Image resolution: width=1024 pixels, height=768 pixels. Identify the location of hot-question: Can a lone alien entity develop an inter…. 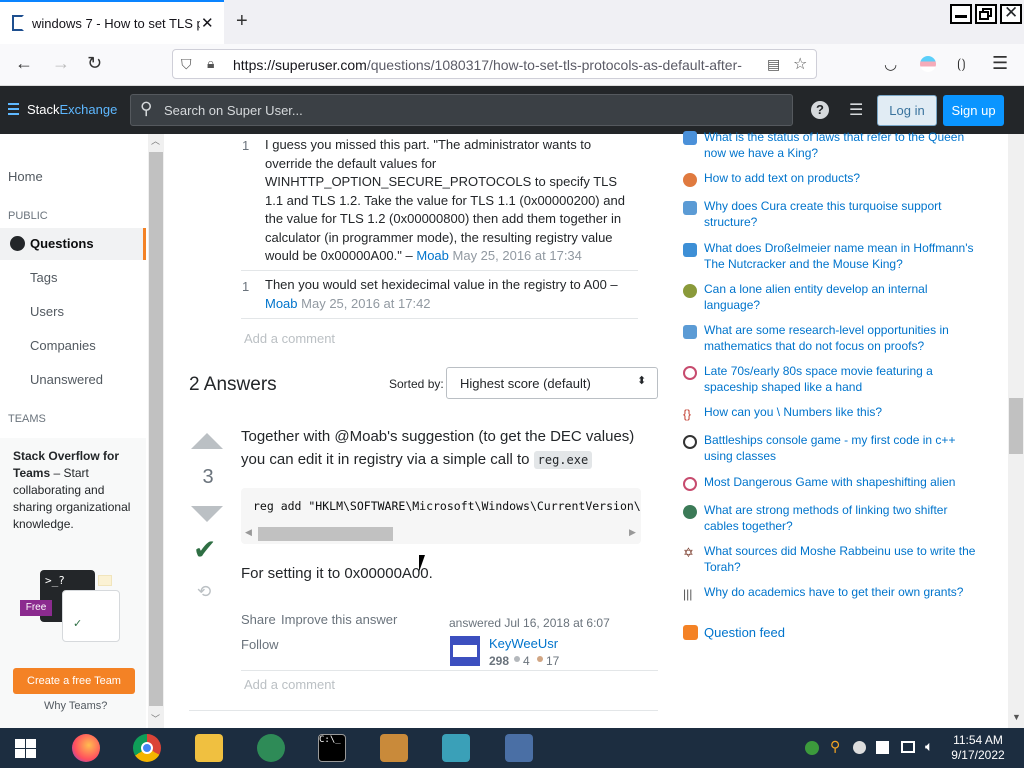
(841, 297).